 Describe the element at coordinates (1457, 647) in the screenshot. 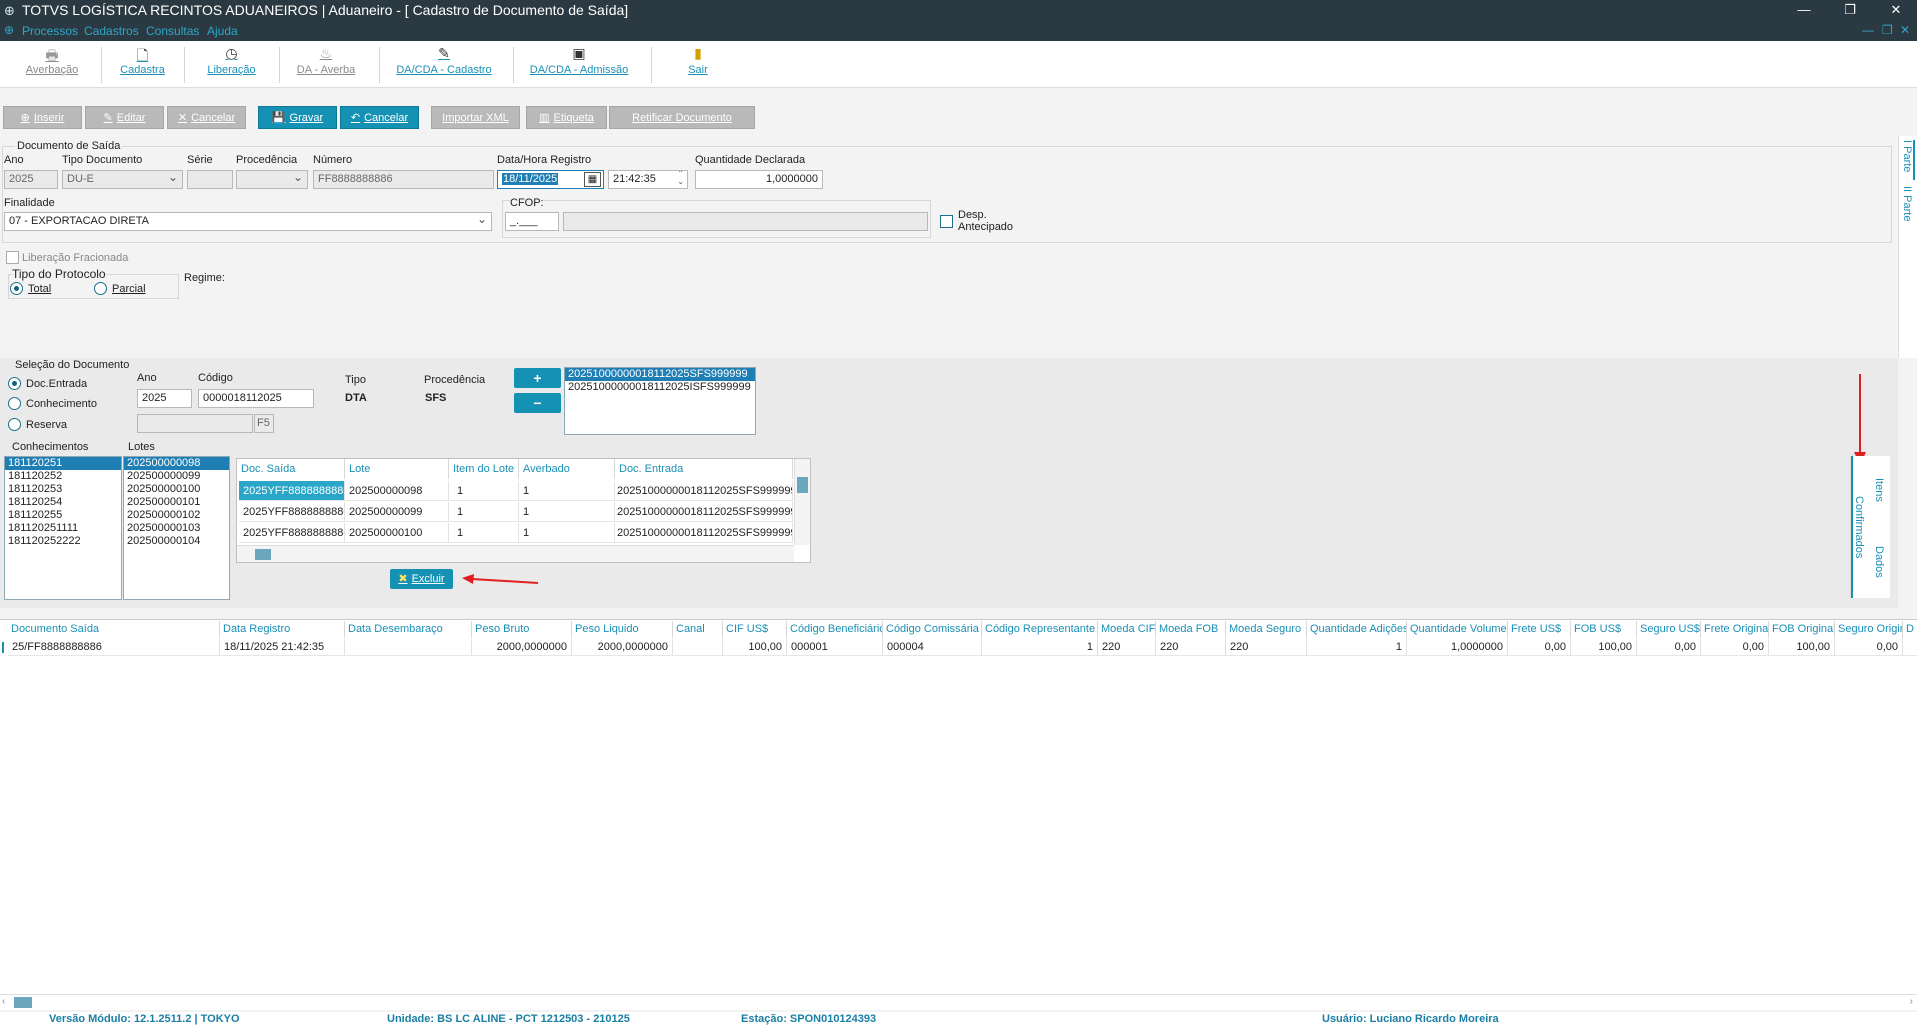

I see `grid-cell: 1,0000000` at that location.